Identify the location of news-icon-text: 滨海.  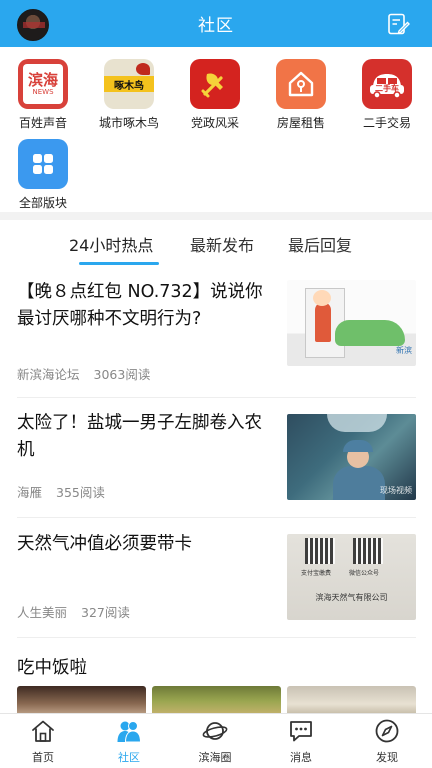
(42, 80).